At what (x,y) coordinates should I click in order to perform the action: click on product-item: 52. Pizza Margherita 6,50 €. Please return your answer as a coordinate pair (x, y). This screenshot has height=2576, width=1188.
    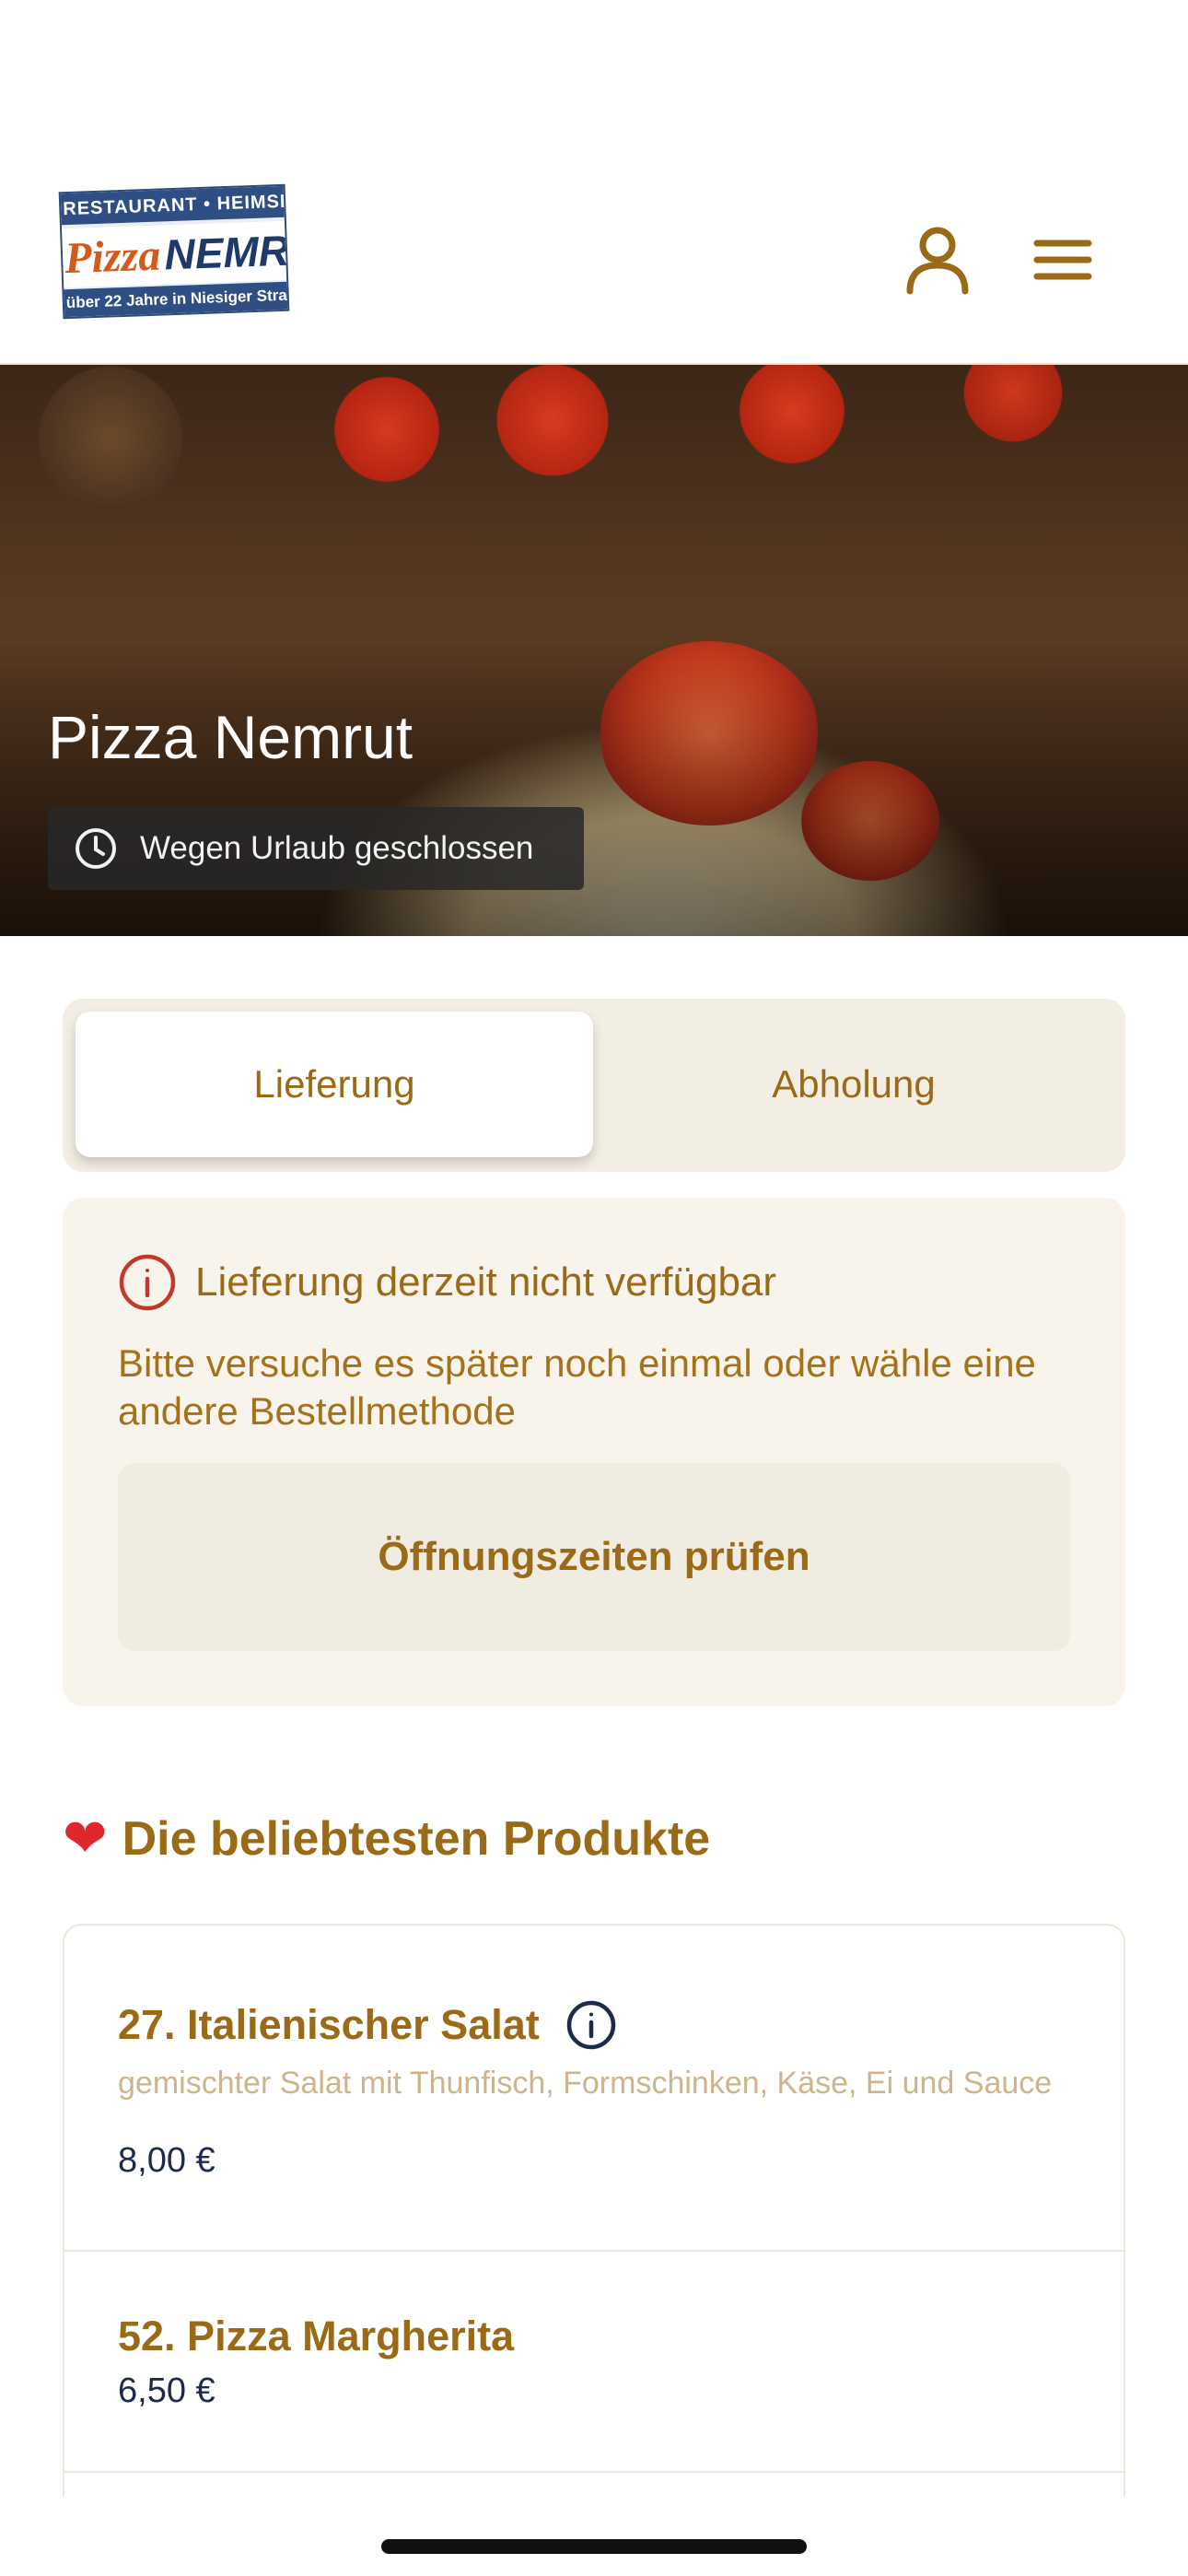
    Looking at the image, I should click on (594, 2362).